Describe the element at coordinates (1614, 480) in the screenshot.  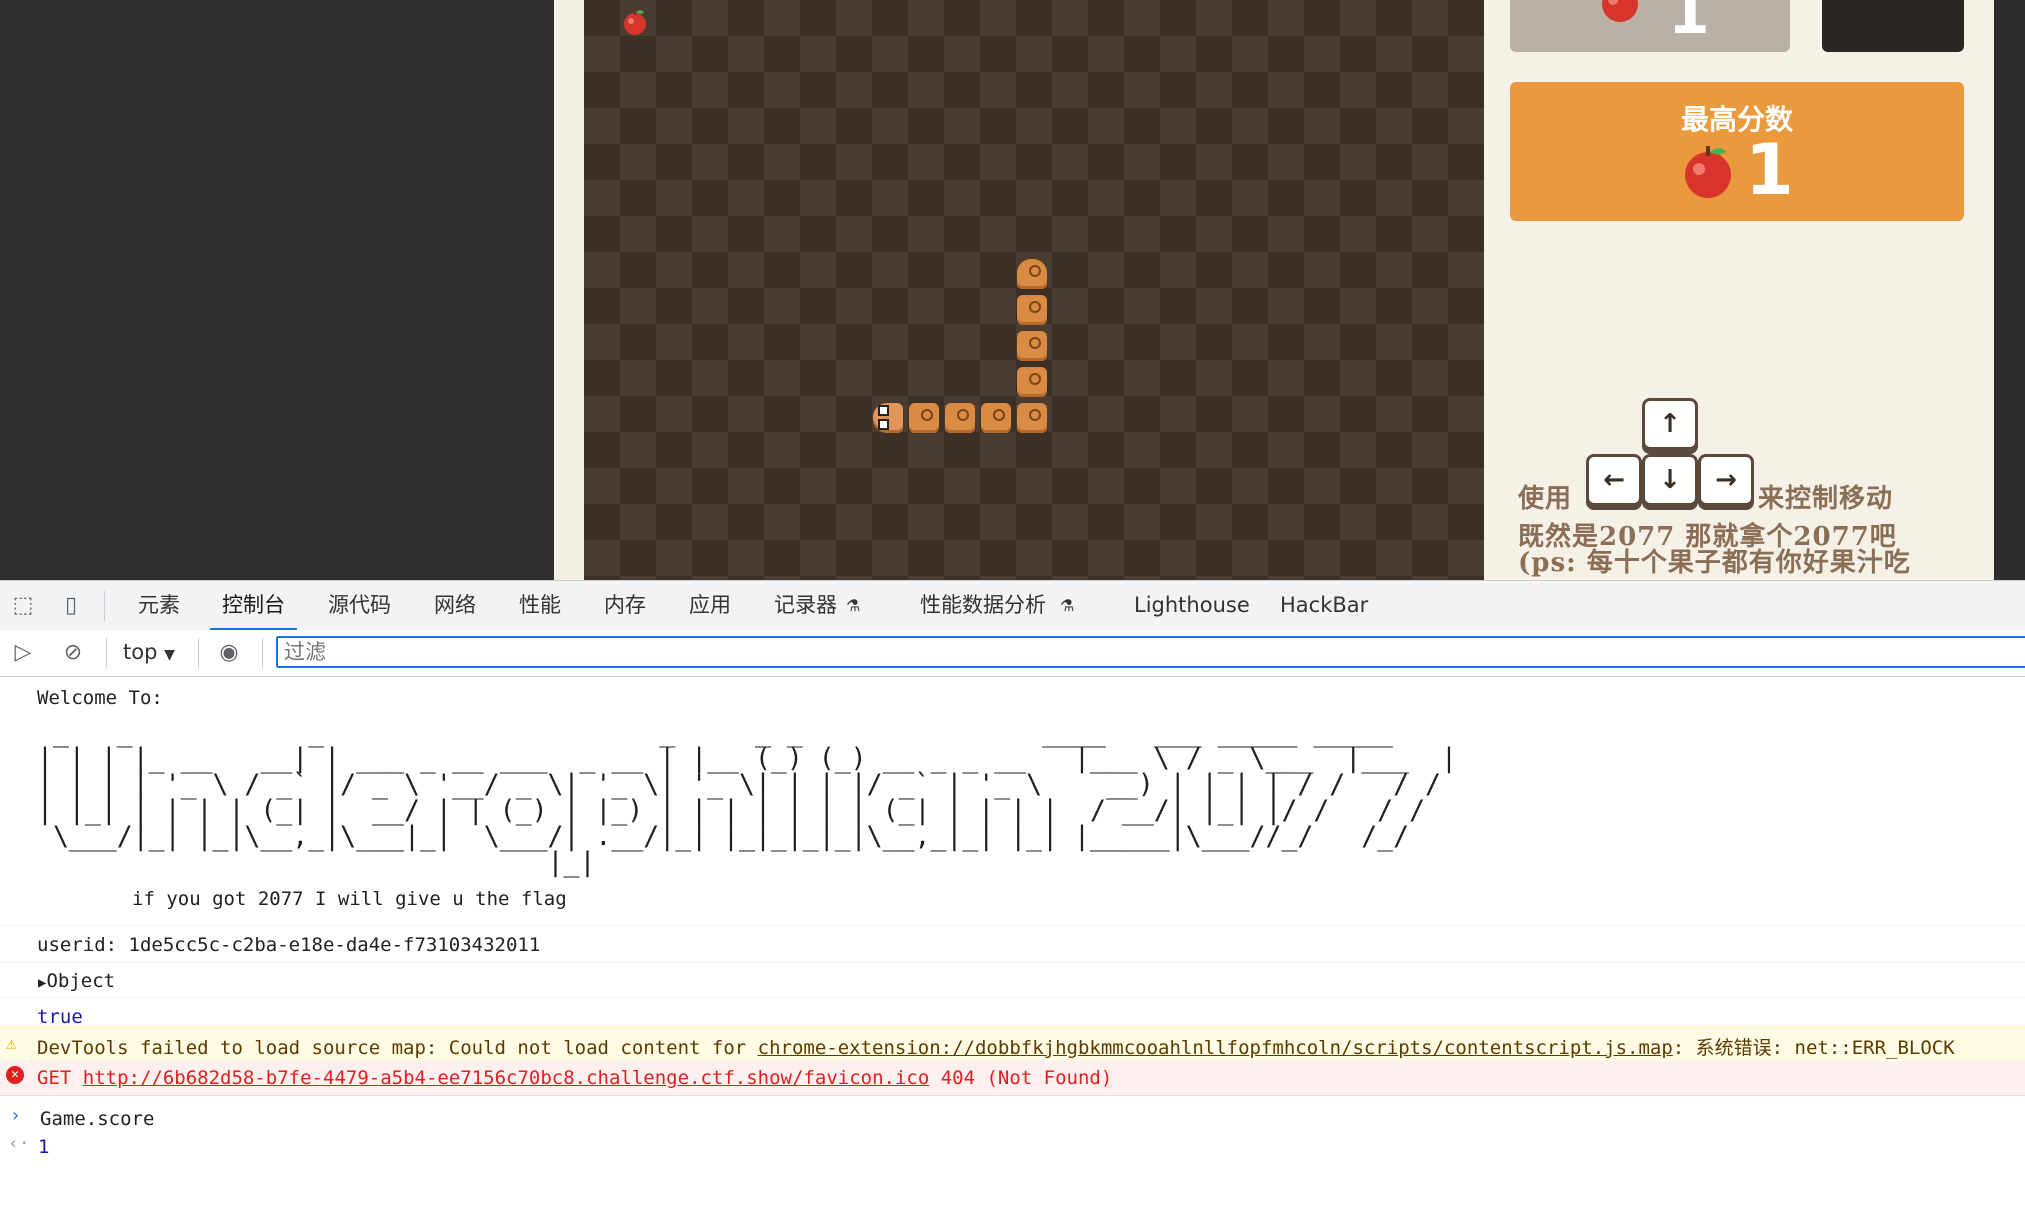
I see `arrow-left-key: ←` at that location.